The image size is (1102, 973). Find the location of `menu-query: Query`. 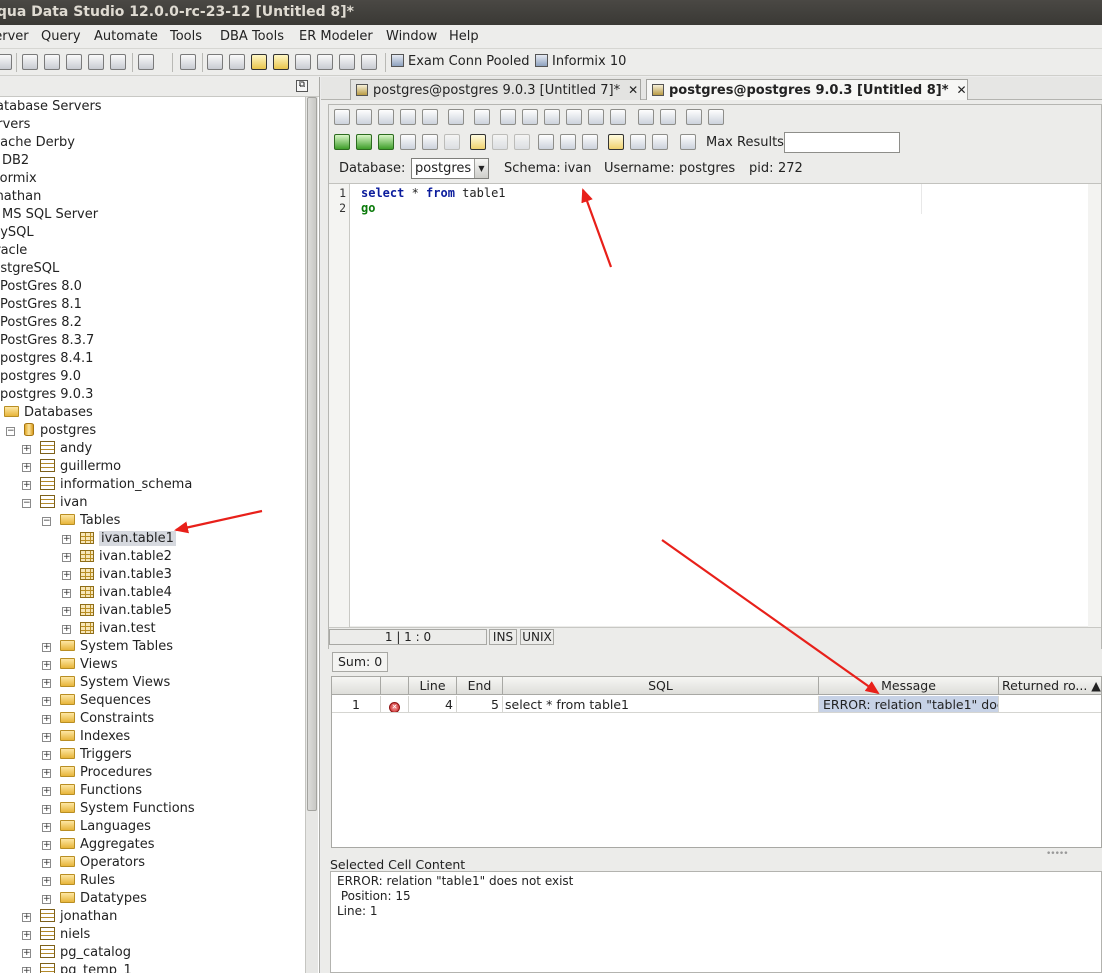

menu-query: Query is located at coordinates (61, 36).